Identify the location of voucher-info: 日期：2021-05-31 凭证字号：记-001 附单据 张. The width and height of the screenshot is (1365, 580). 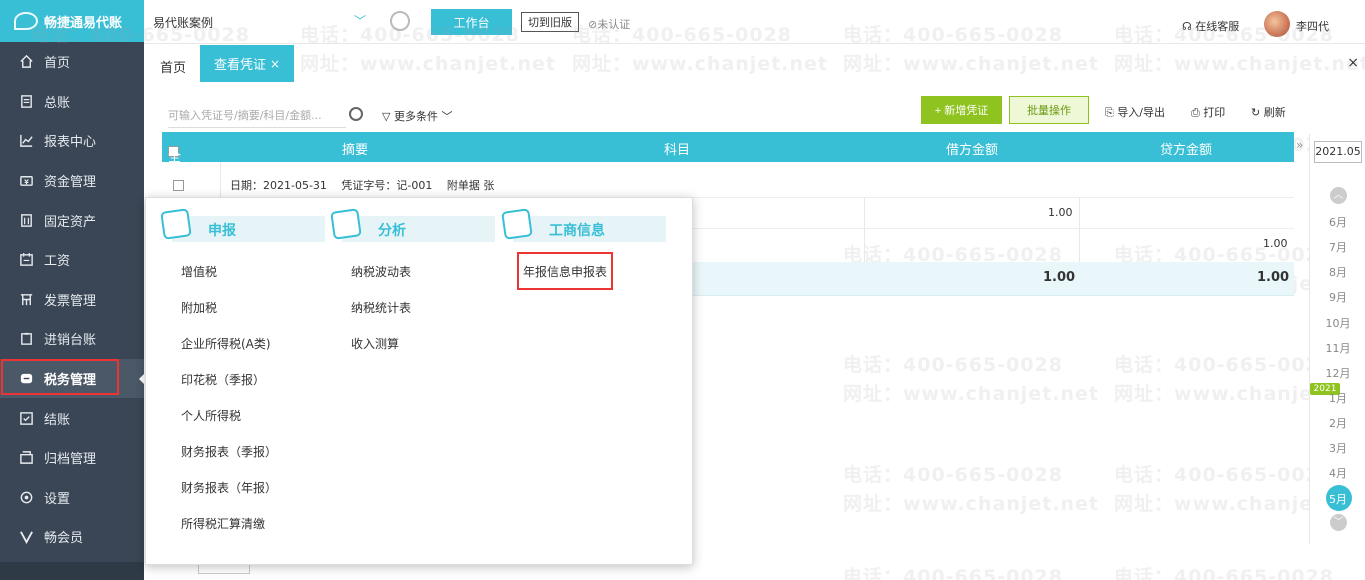
(362, 185).